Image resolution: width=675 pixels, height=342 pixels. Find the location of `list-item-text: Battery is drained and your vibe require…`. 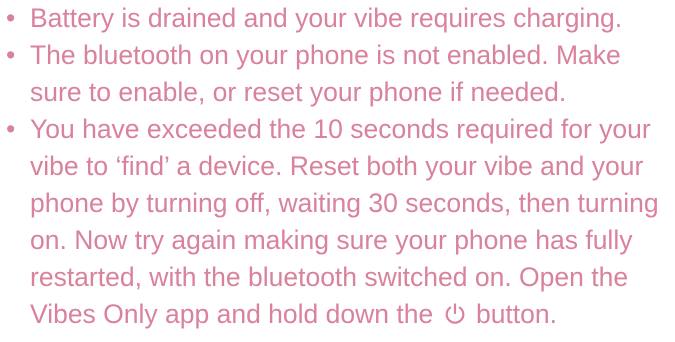

list-item-text: Battery is drained and your vibe require… is located at coordinates (326, 18).